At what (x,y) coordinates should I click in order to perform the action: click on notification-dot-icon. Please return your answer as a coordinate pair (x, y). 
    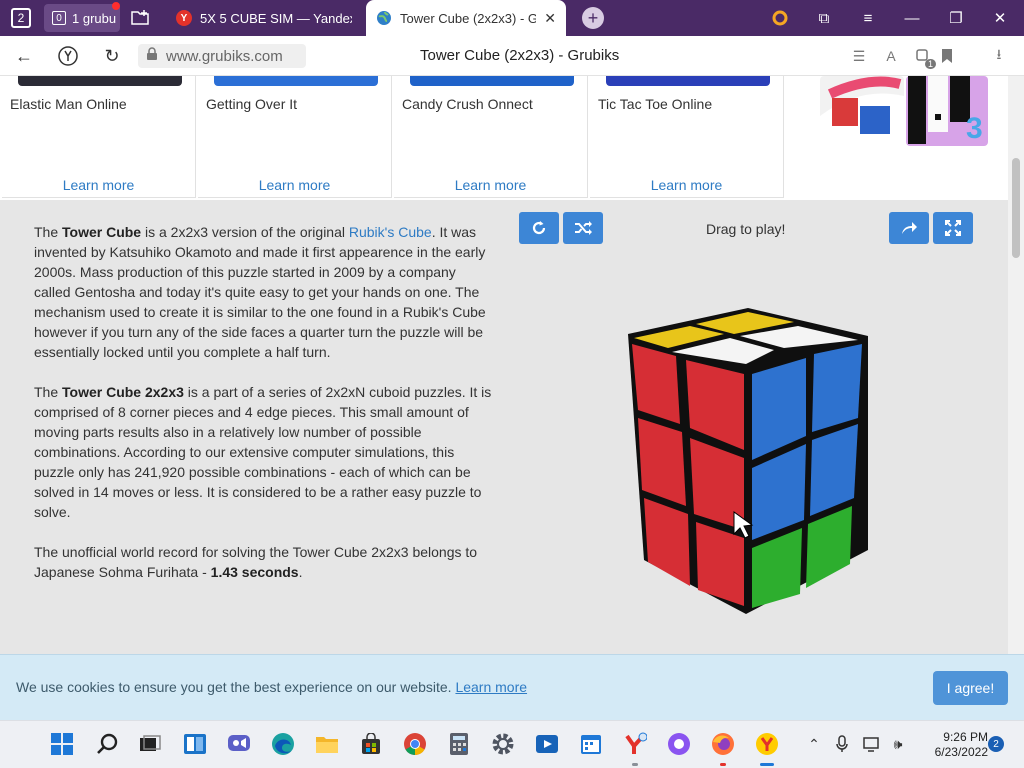
    Looking at the image, I should click on (116, 6).